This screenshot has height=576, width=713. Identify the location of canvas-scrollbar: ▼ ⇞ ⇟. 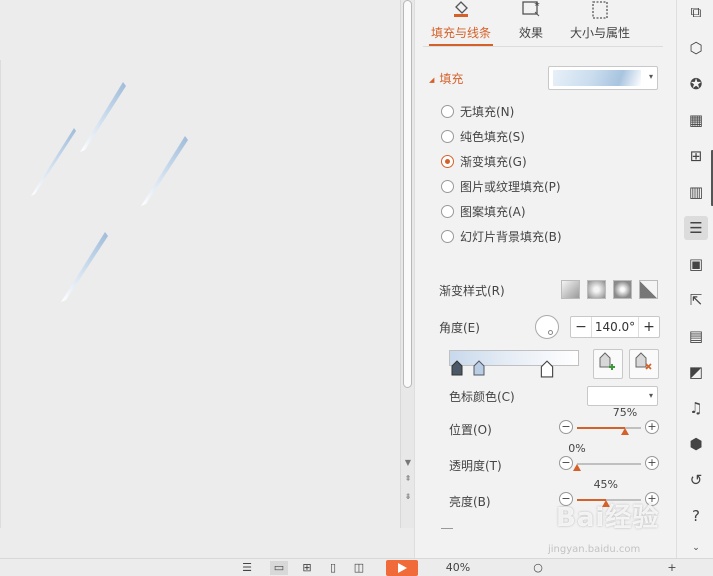
(407, 264).